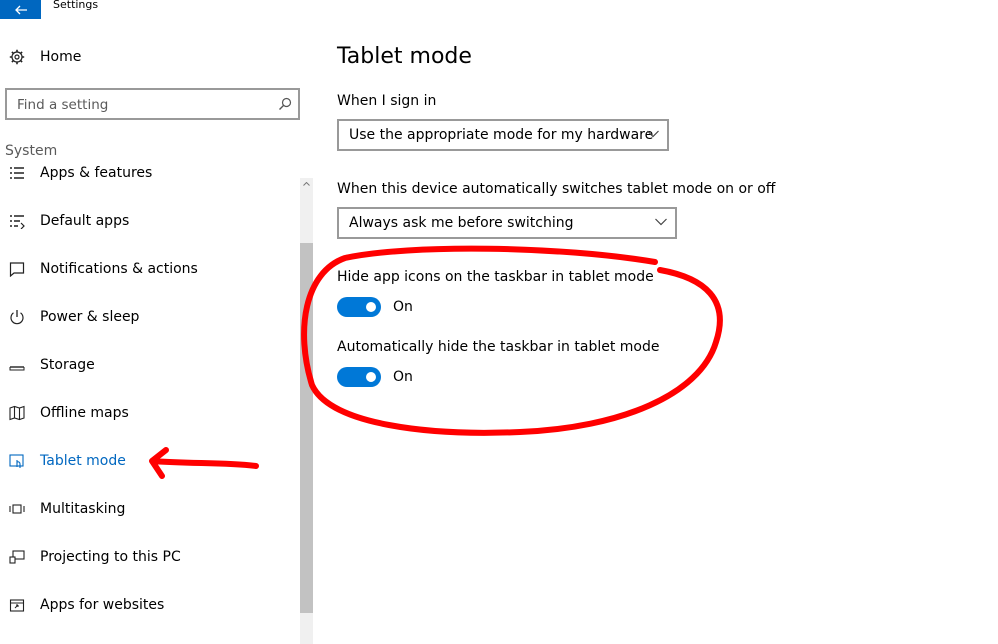 Image resolution: width=998 pixels, height=644 pixels. Describe the element at coordinates (150, 509) in the screenshot. I see `nav-item-multitasking: Multitasking` at that location.